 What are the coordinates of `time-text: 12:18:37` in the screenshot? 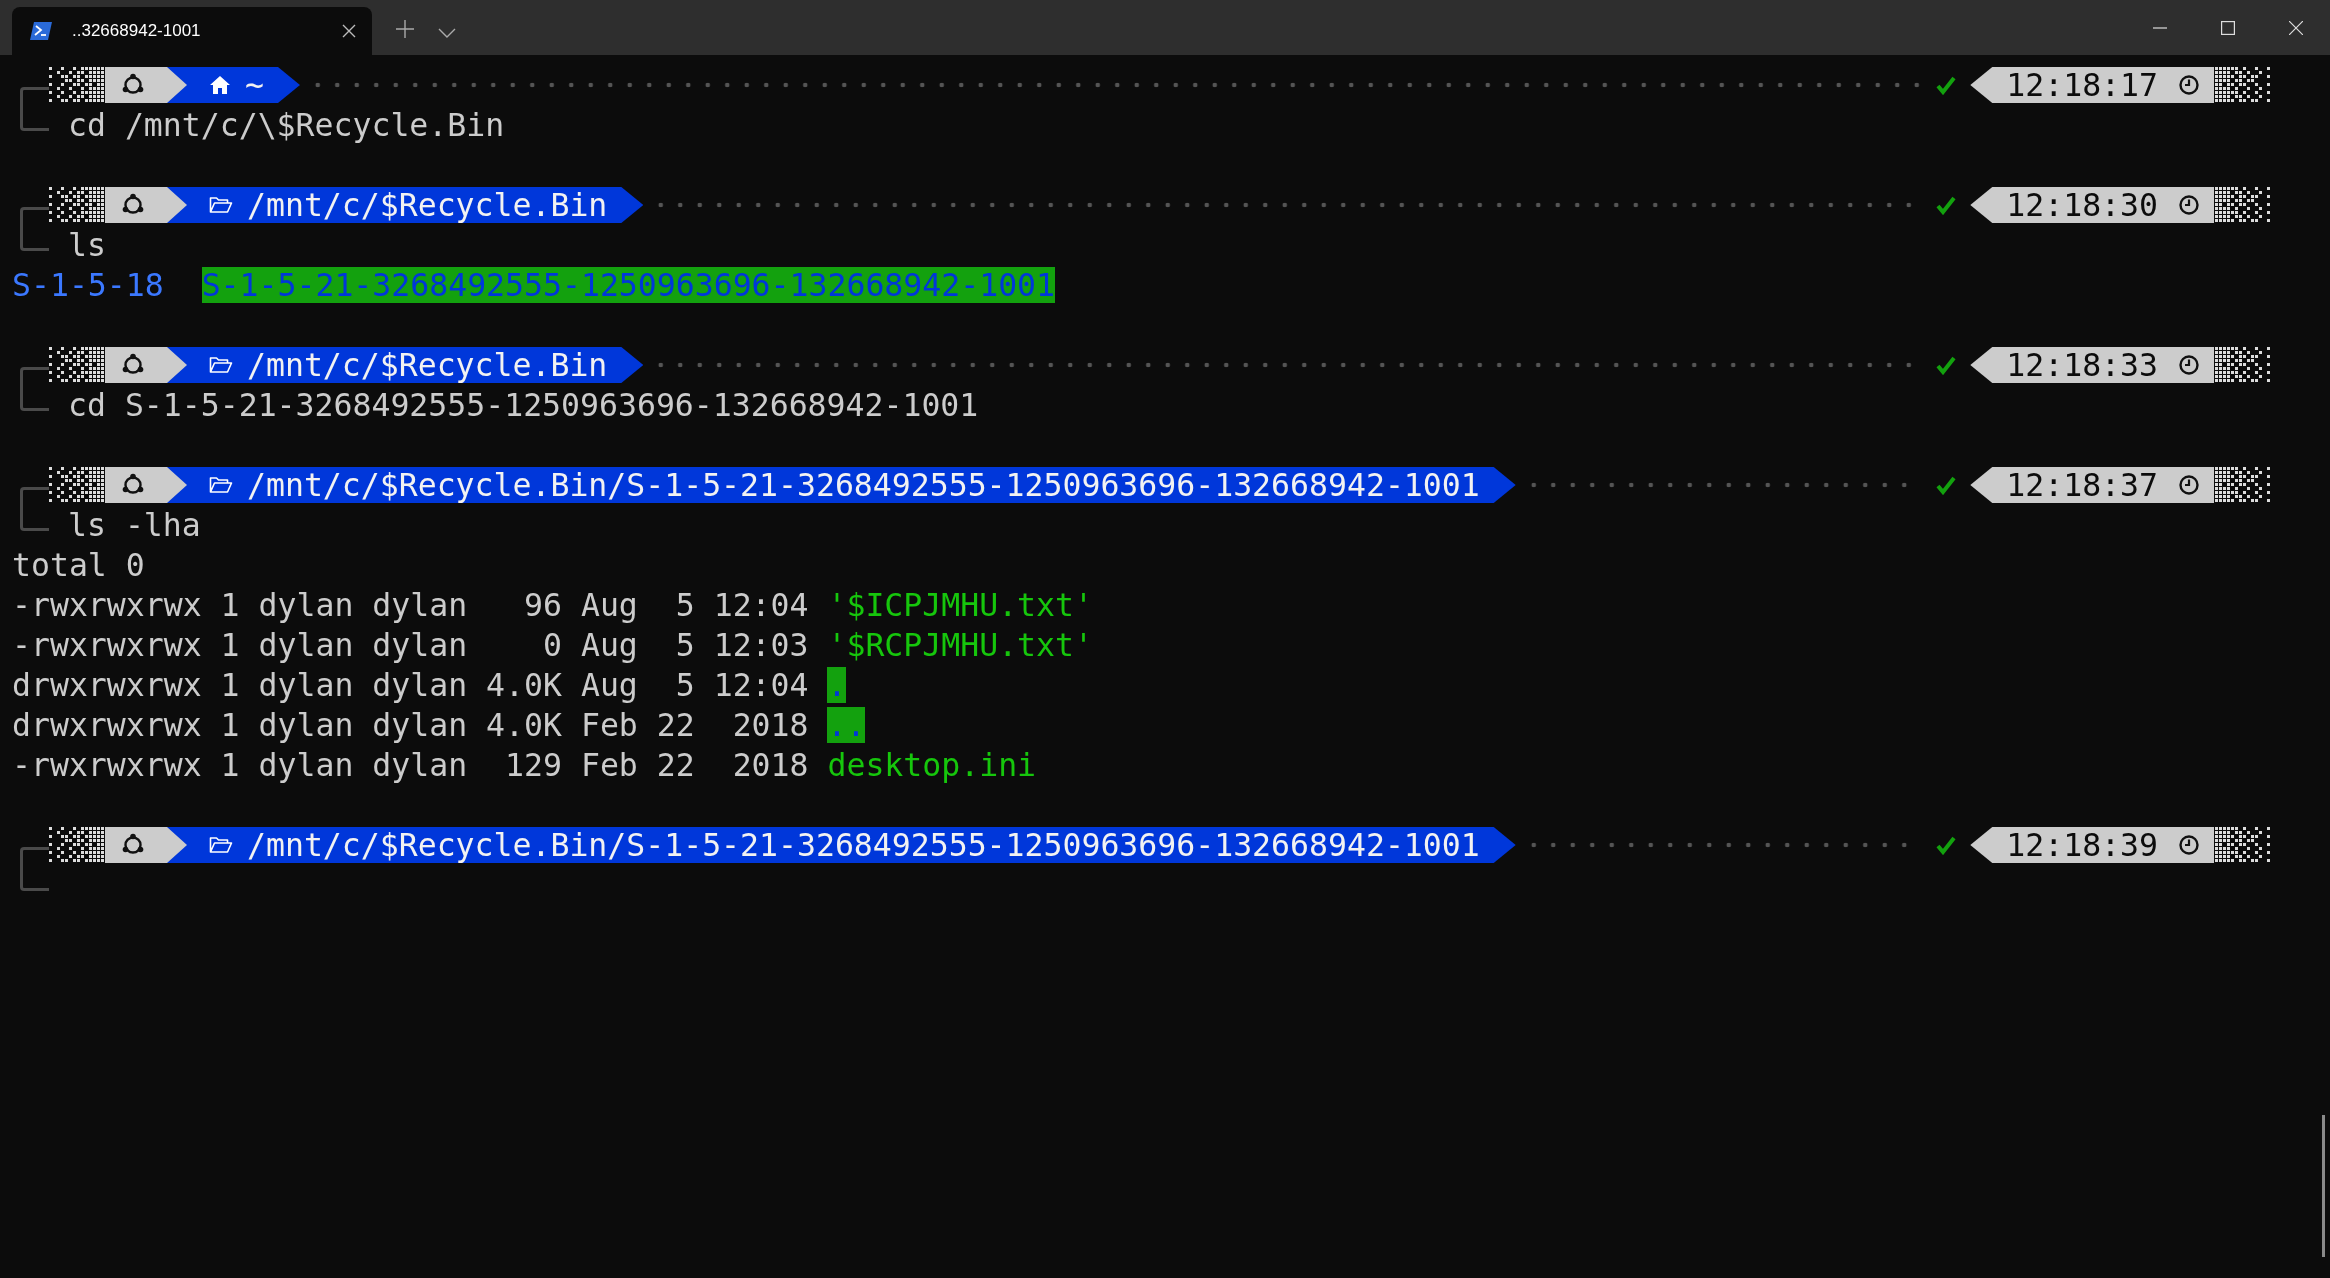 It's located at (2082, 485).